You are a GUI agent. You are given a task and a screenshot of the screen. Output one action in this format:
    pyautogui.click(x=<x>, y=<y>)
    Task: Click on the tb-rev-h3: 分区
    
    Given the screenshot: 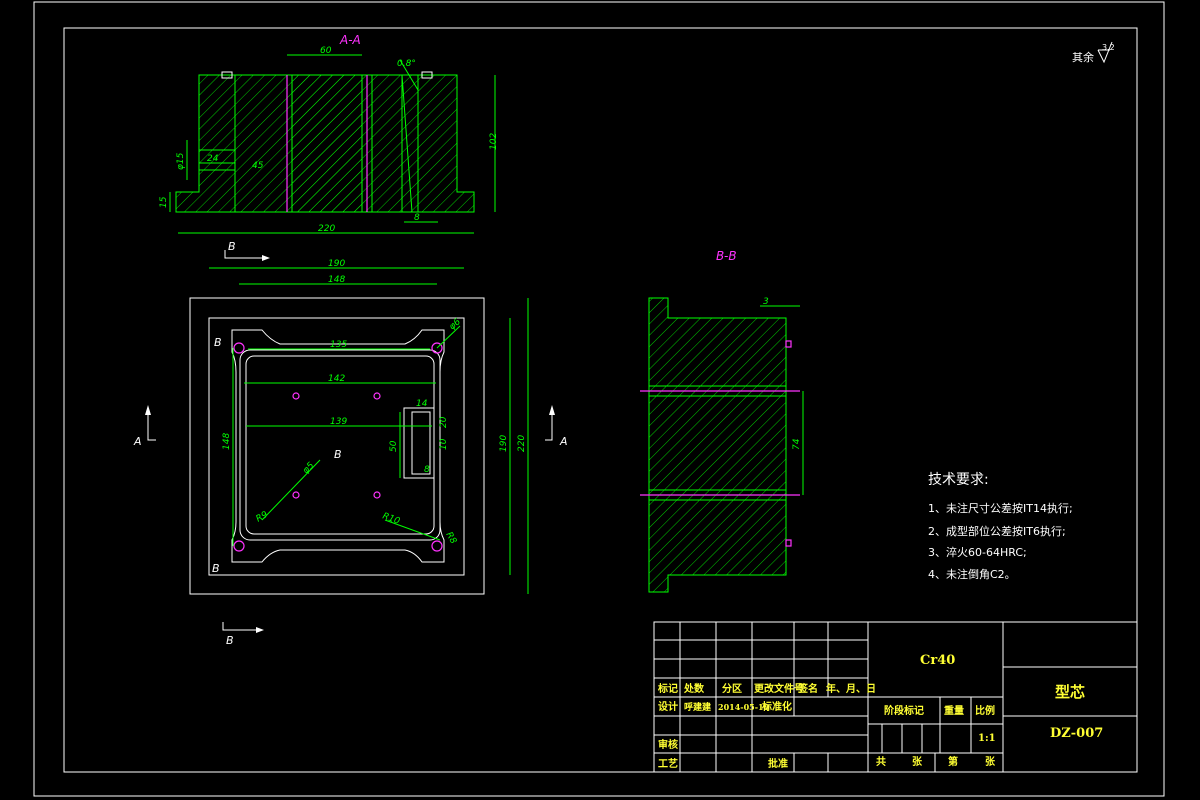 What is the action you would take?
    pyautogui.click(x=732, y=688)
    